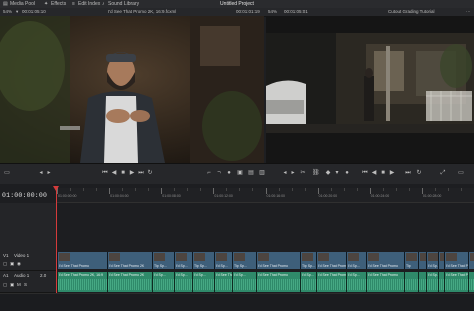 Image resolution: width=474 pixels, height=311 pixels. What do you see at coordinates (21, 255) in the screenshot?
I see `video-track-name: Video 1` at bounding box center [21, 255].